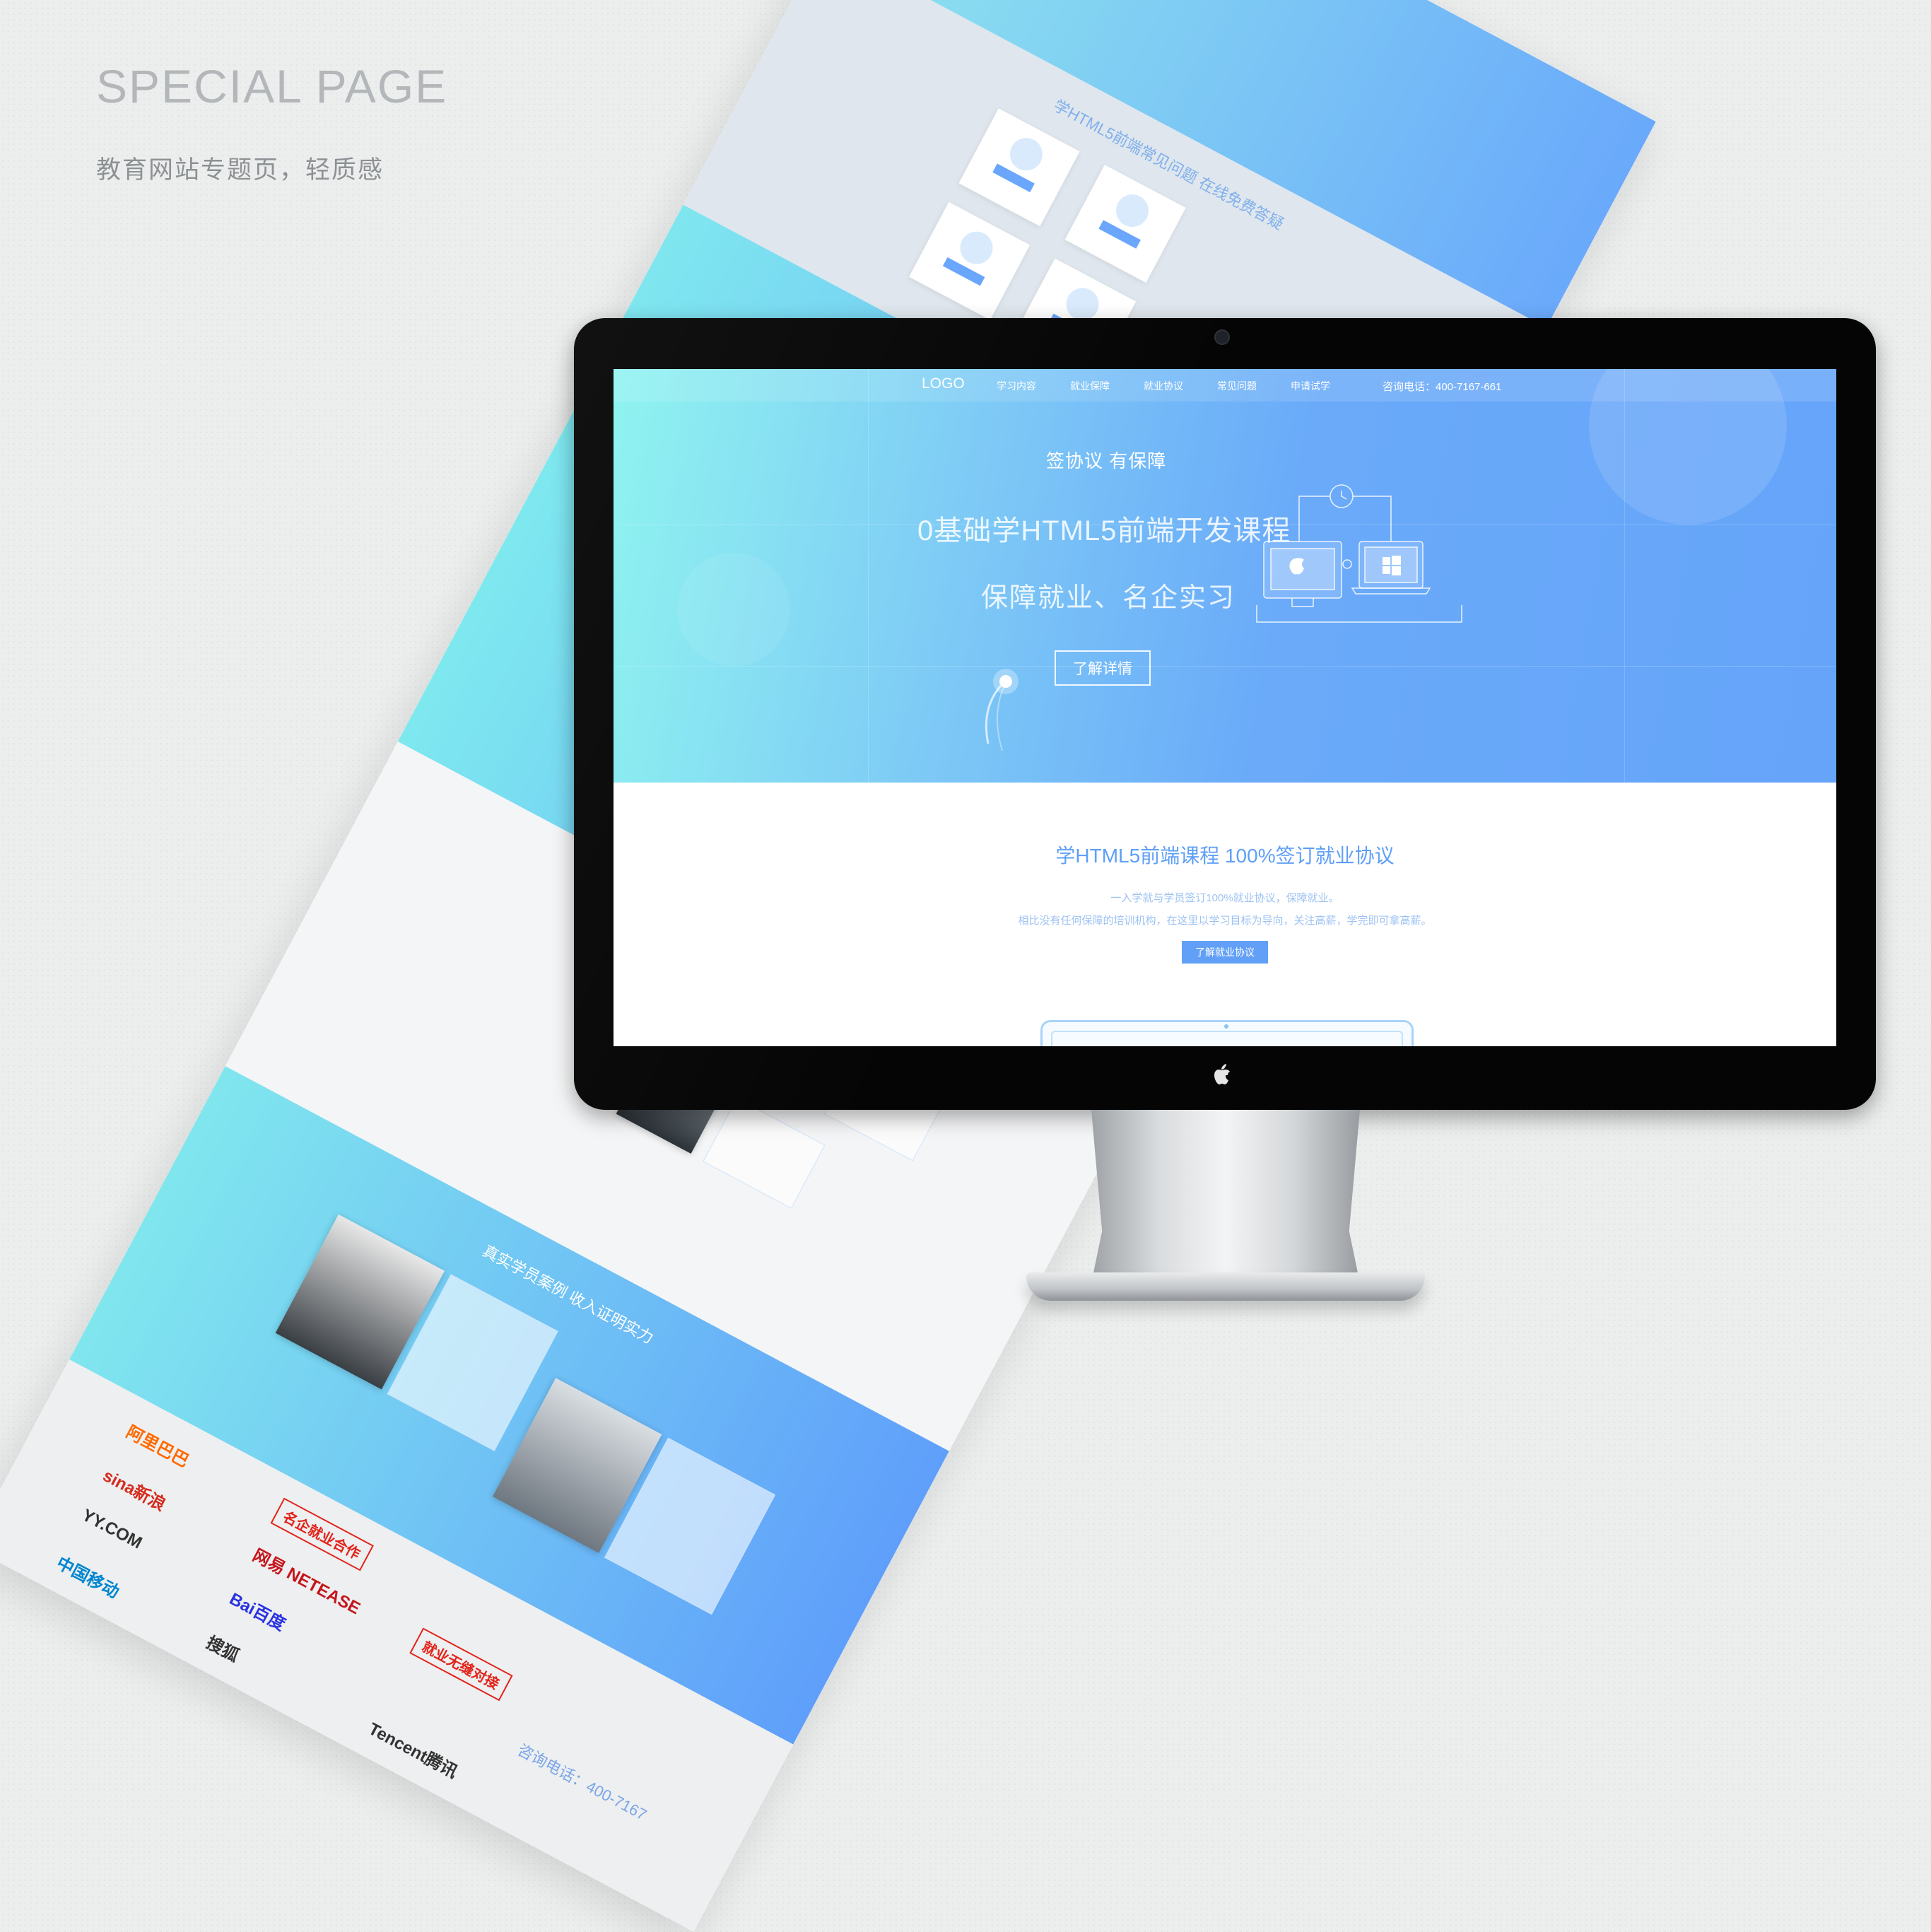 This screenshot has width=1931, height=1932. Describe the element at coordinates (1108, 598) in the screenshot. I see `hero-subtitle: 保障就业、名企实习` at that location.